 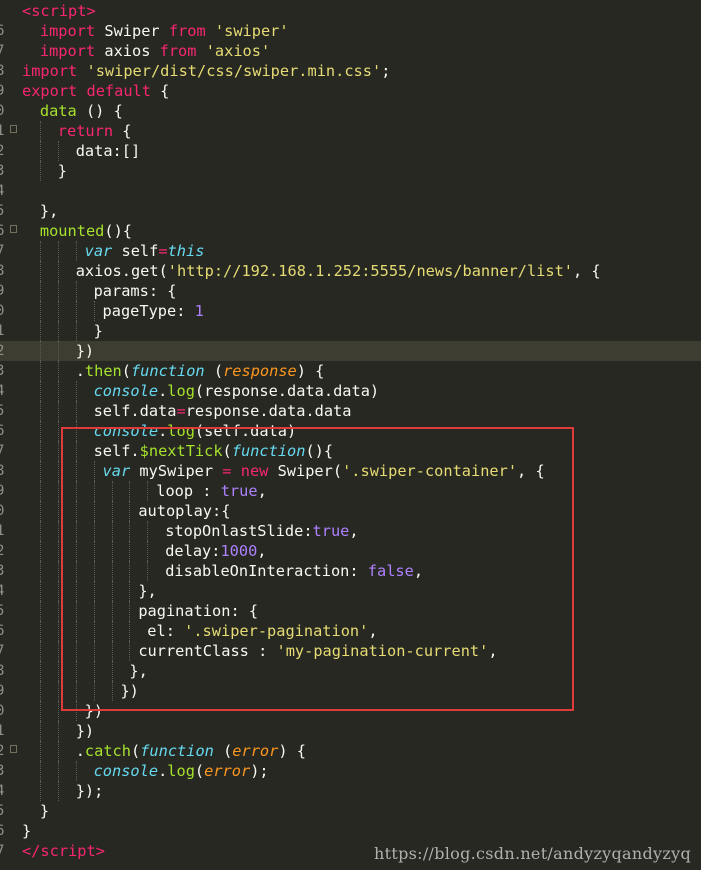 I want to click on code-line: 0 data () {, so click(x=350, y=111).